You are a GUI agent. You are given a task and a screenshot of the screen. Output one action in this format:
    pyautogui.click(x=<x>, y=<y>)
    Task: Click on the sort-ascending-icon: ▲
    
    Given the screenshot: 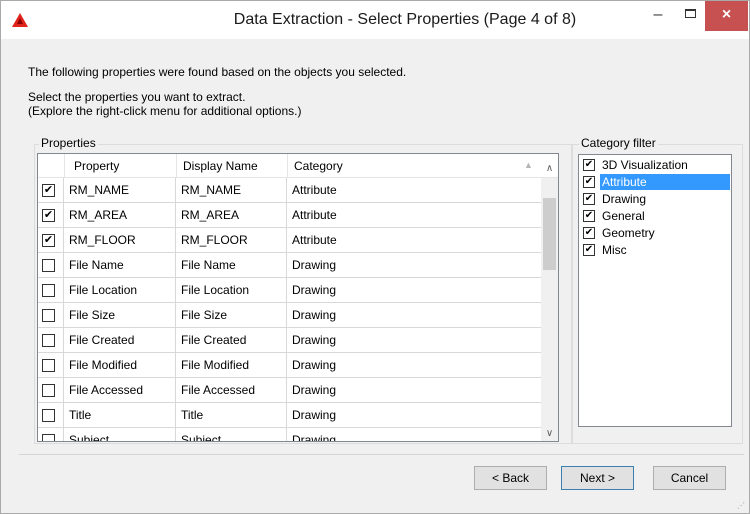 What is the action you would take?
    pyautogui.click(x=528, y=165)
    